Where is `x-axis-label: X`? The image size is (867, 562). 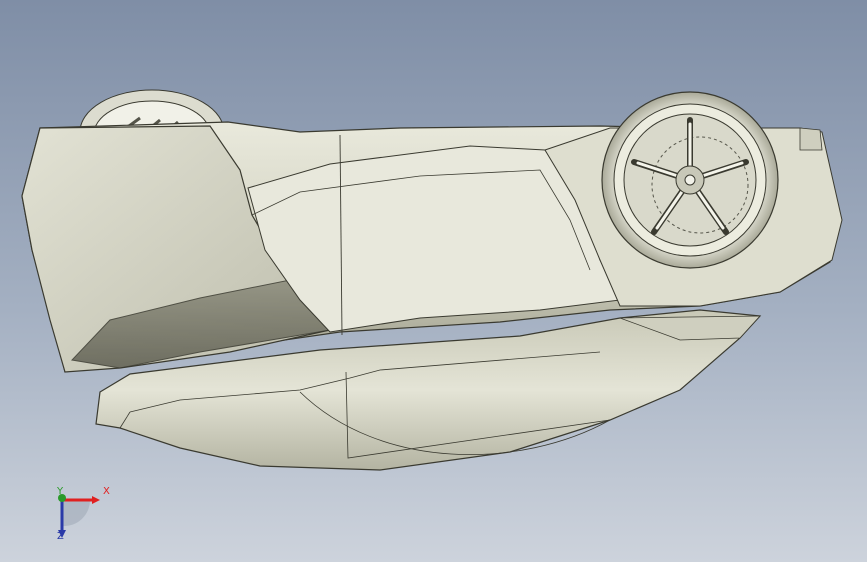 x-axis-label: X is located at coordinates (106, 491).